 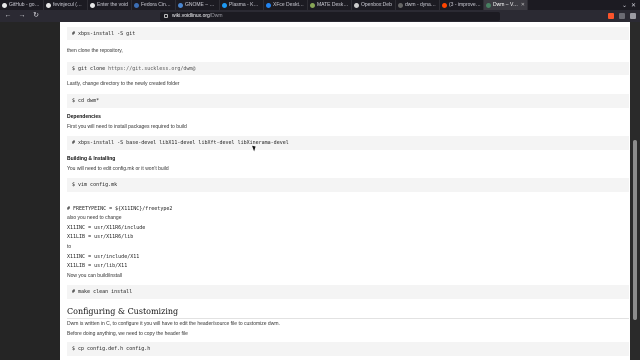 I want to click on tab-label: Openbox:Deb, so click(x=376, y=5).